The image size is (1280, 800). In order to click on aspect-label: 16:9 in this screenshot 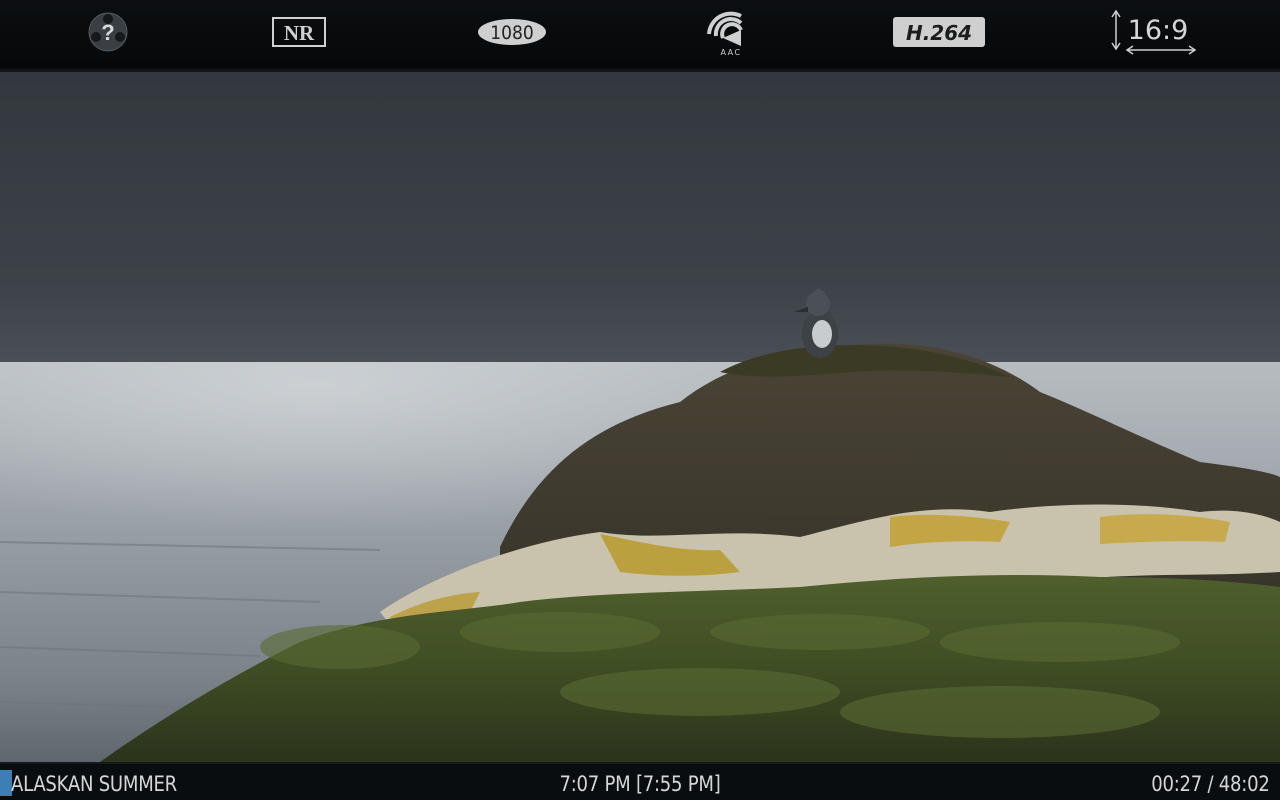, I will do `click(1158, 30)`.